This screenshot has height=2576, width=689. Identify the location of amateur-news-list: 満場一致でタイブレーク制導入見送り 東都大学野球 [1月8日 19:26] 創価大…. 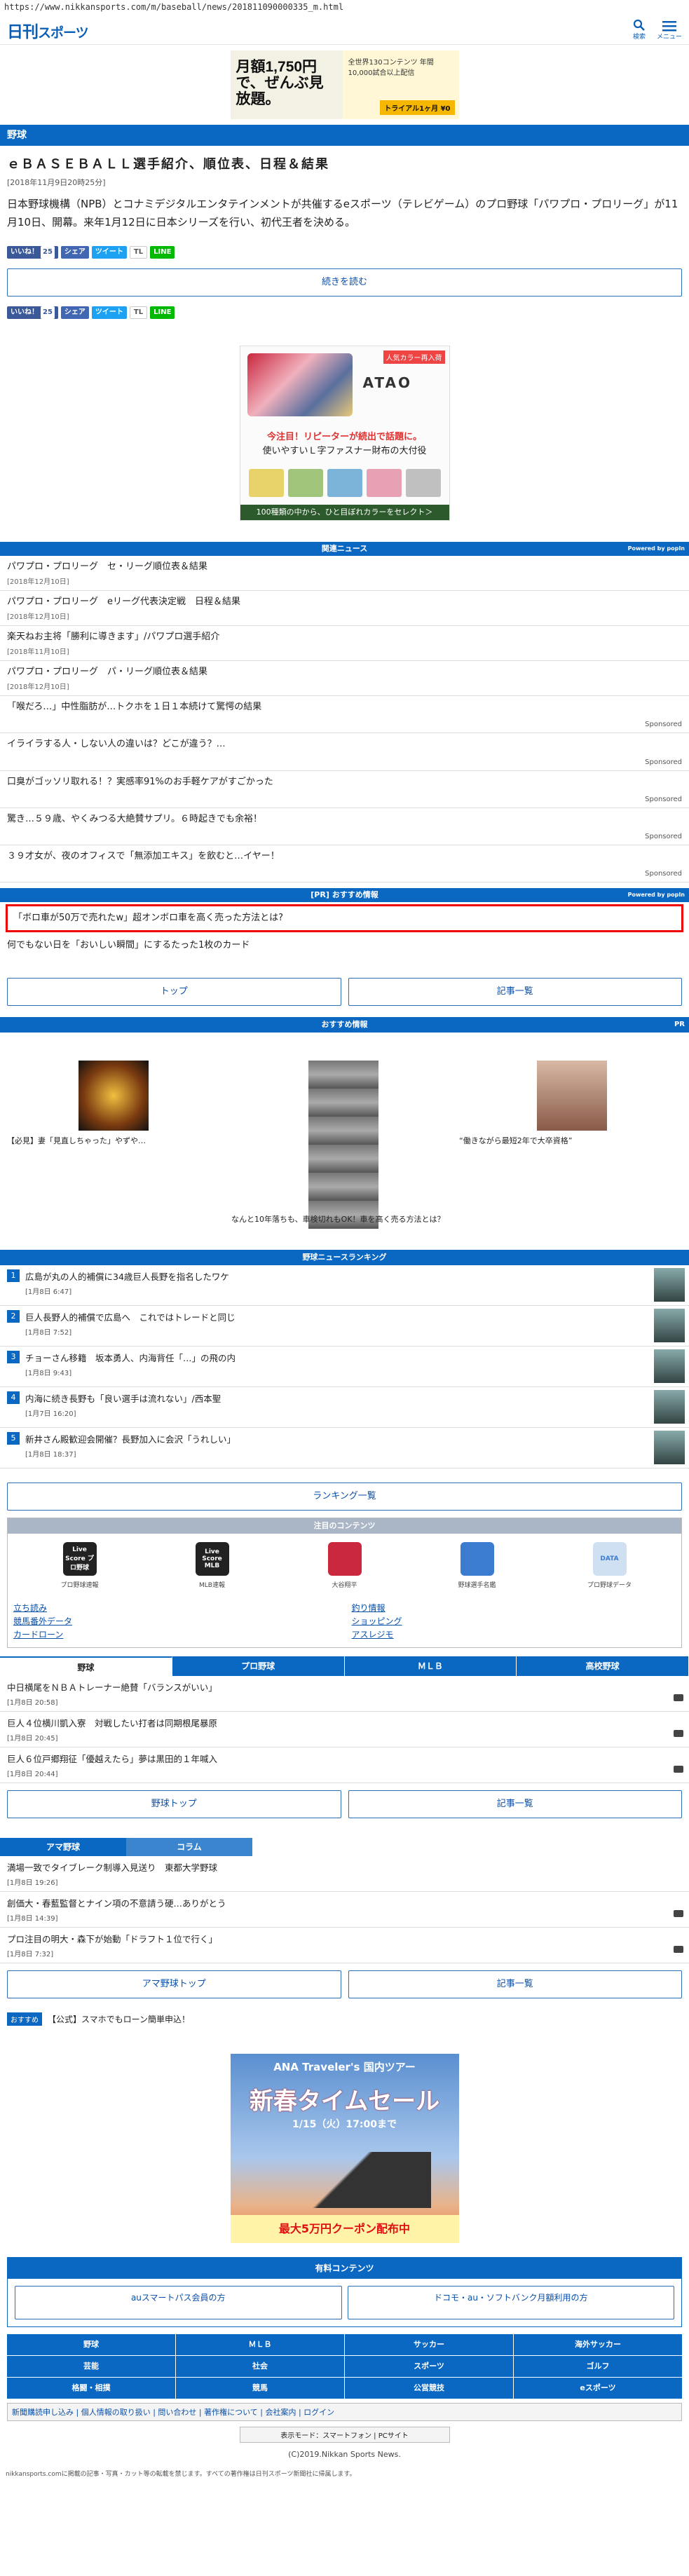
(344, 1909).